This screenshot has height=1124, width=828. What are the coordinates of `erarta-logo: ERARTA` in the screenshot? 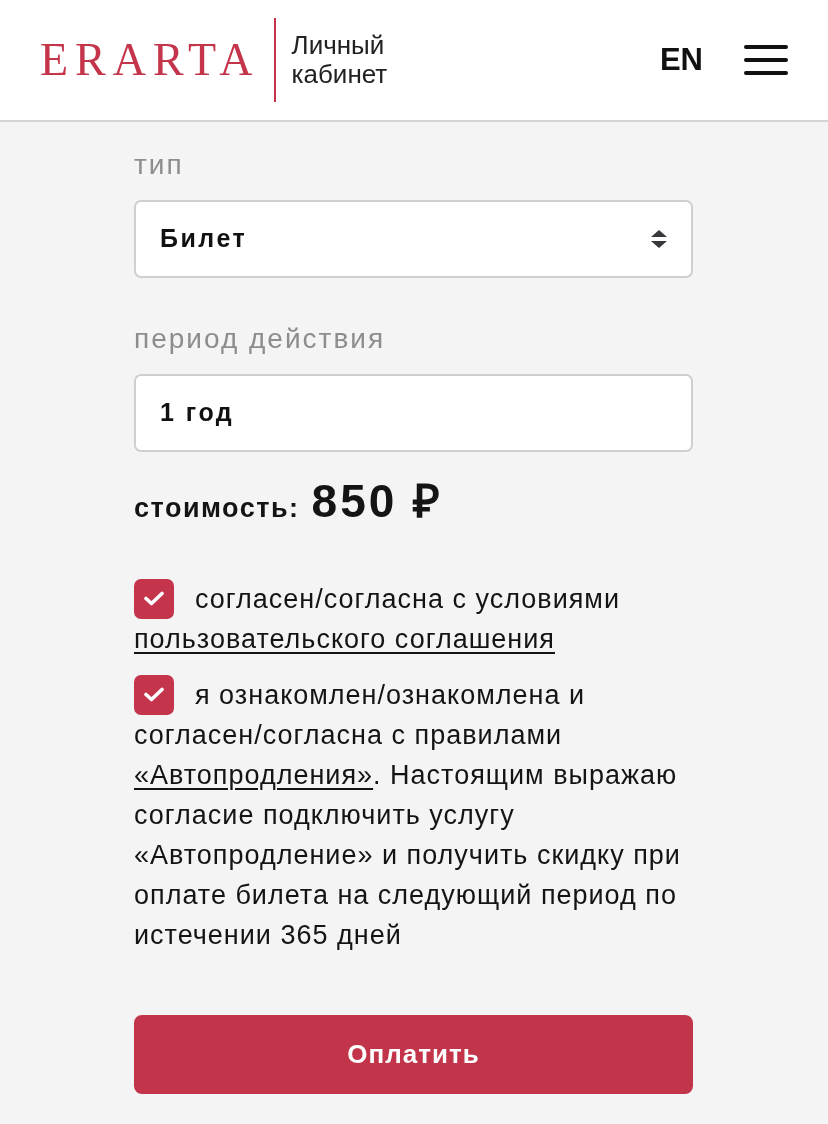 It's located at (150, 60).